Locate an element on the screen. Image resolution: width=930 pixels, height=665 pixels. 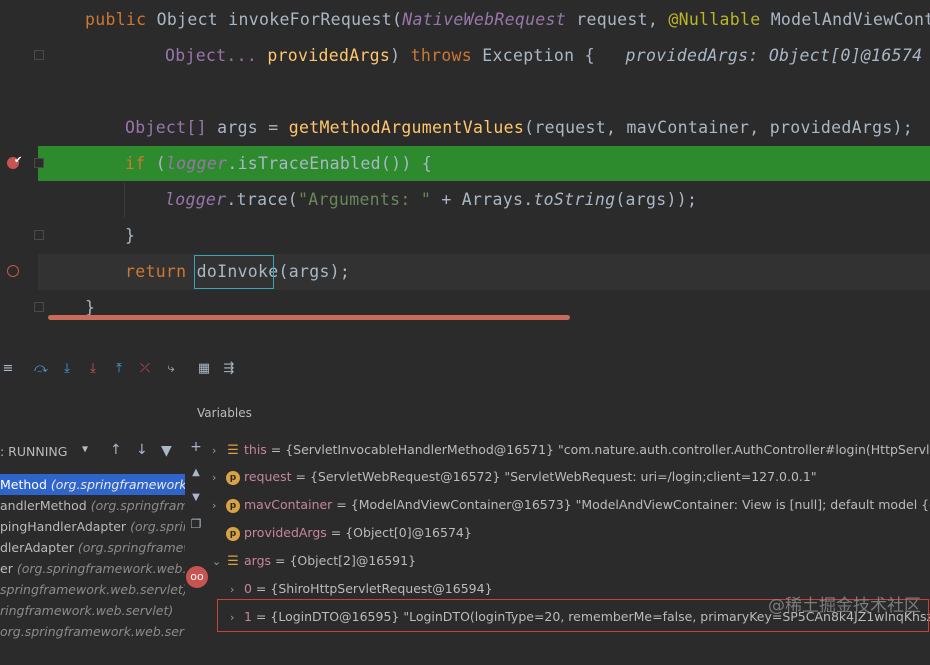
code-token: (args); is located at coordinates (314, 271).